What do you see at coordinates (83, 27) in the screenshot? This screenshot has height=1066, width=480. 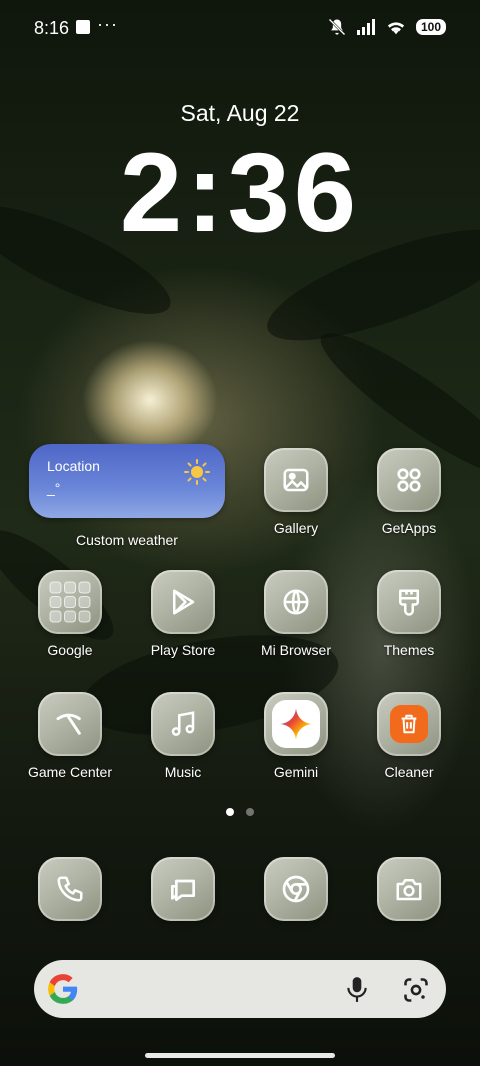 I see `notification-square-icon` at bounding box center [83, 27].